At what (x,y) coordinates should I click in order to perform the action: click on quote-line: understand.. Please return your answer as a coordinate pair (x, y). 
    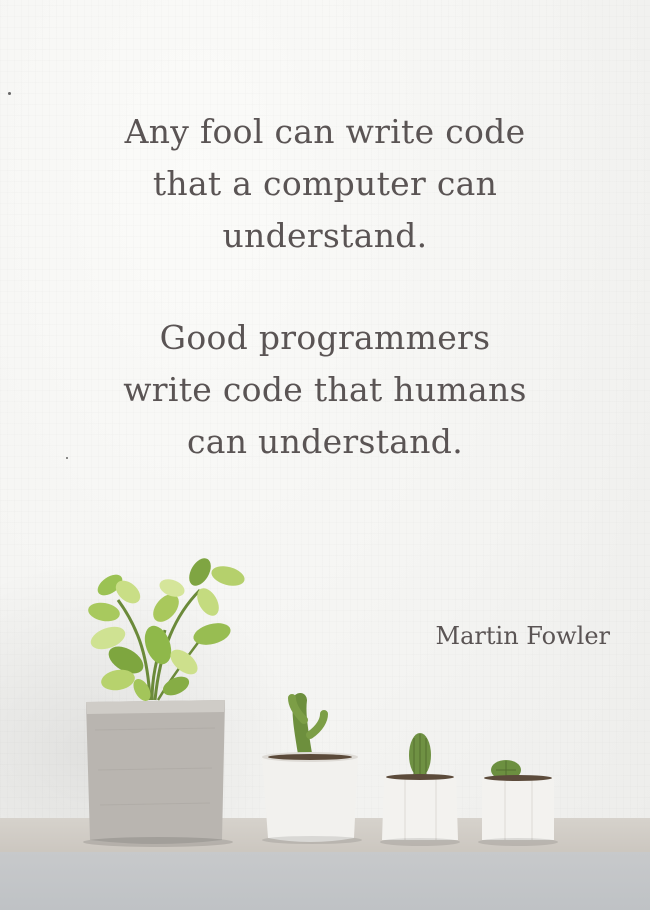
    Looking at the image, I should click on (325, 235).